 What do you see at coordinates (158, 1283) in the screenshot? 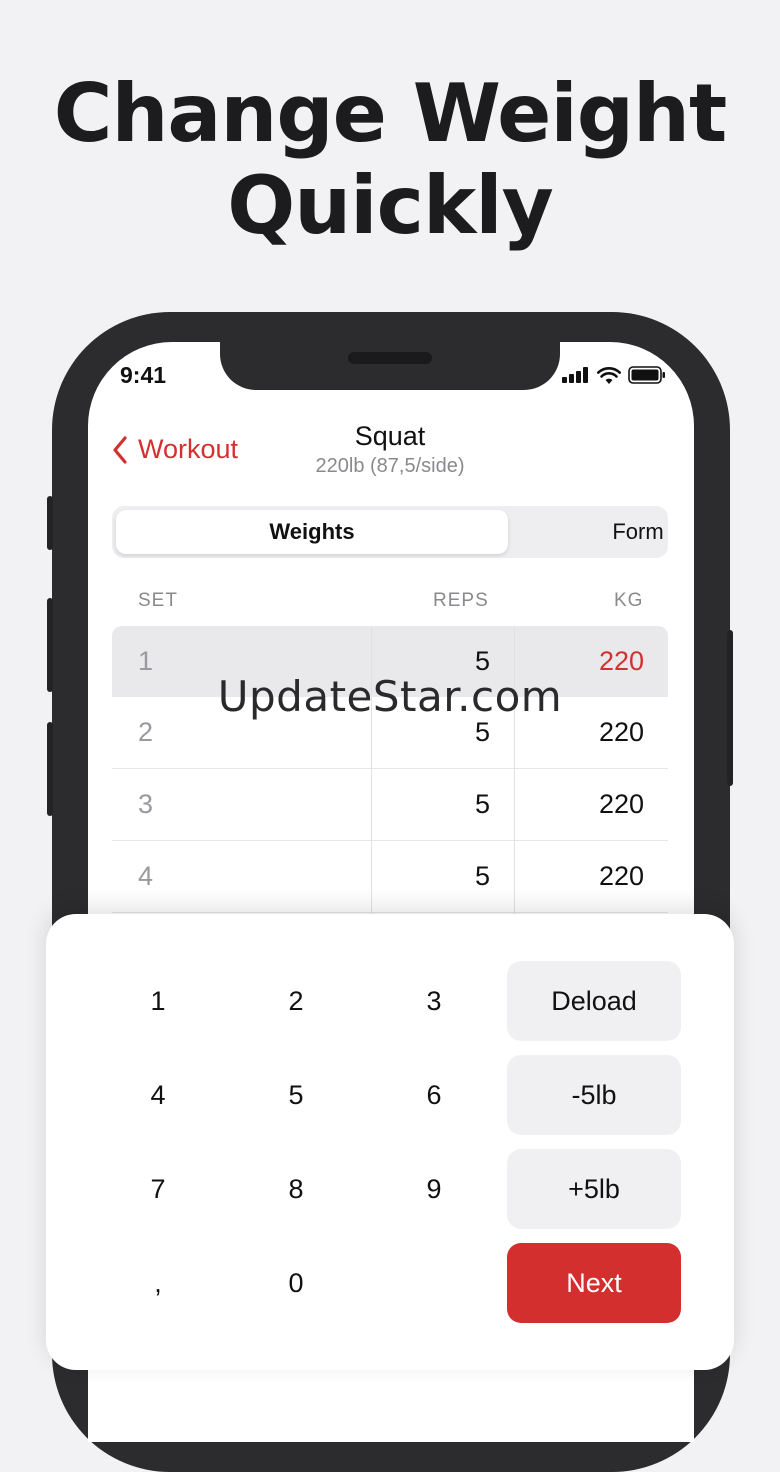
I see `key-decimal: ,` at bounding box center [158, 1283].